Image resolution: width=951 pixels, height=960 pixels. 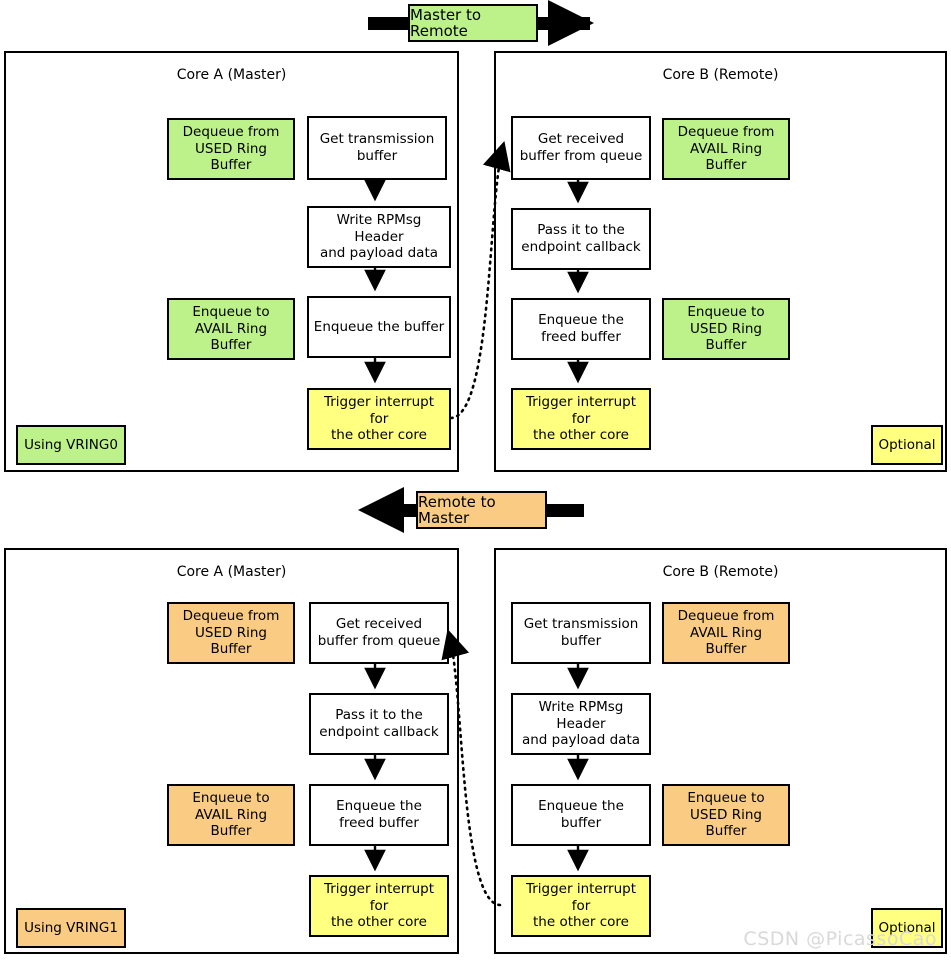 I want to click on watermark: CSDN @PicassoCao, so click(x=840, y=939).